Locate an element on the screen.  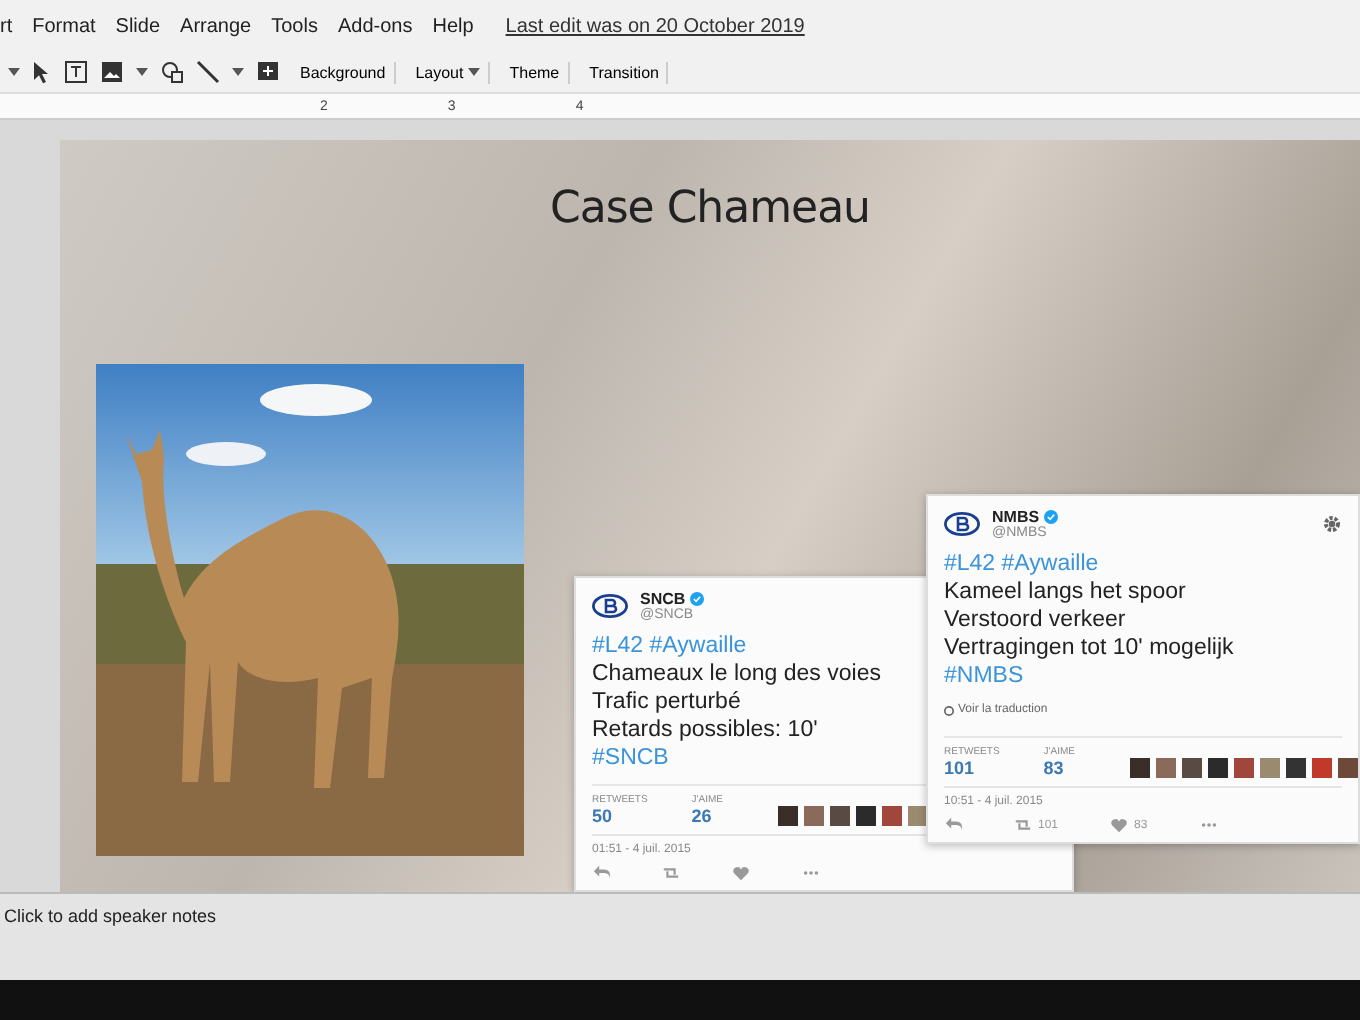
tweet-text: Verstoord verkeer is located at coordinates (1035, 620).